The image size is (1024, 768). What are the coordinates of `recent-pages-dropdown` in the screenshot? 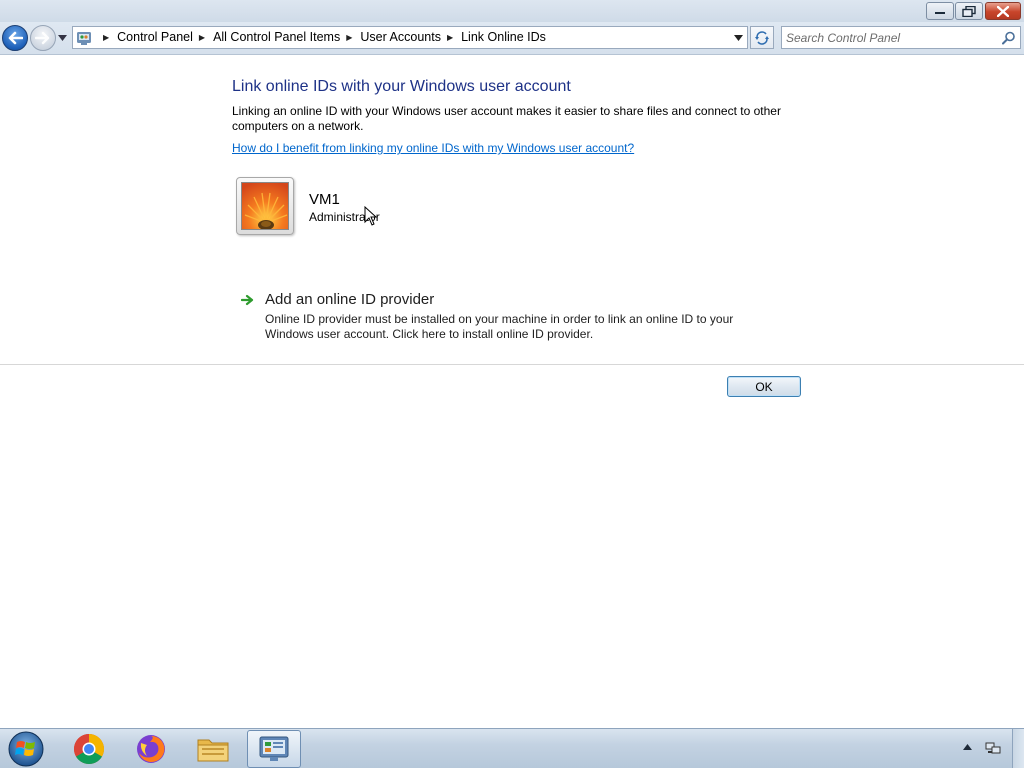 It's located at (62, 38).